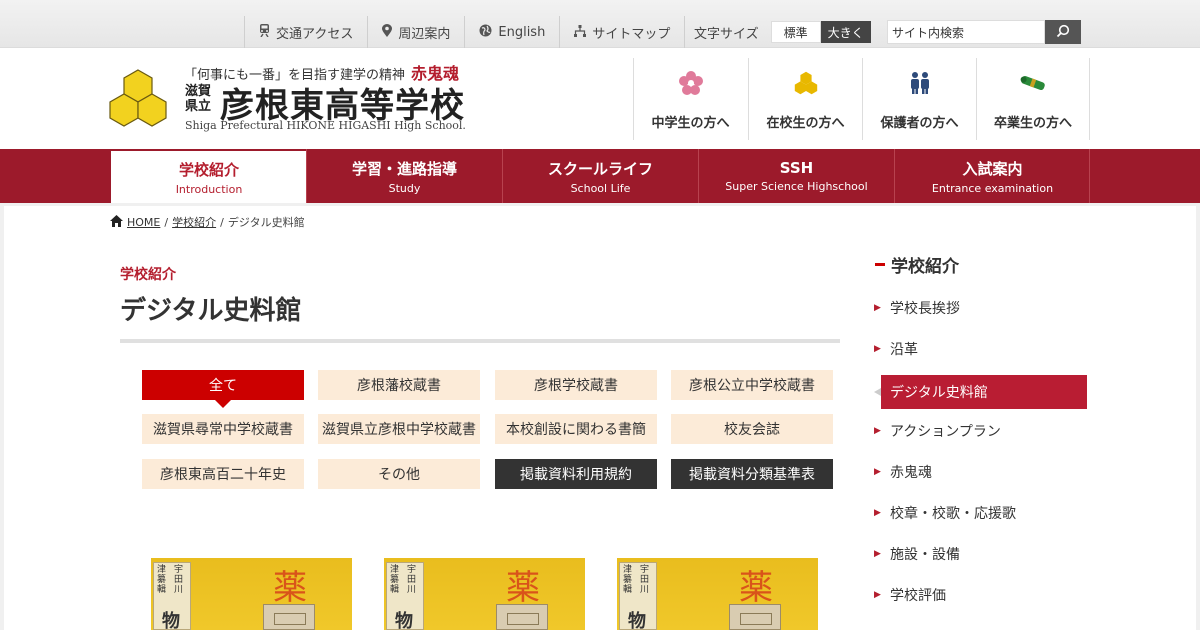 This screenshot has height=630, width=1200. Describe the element at coordinates (796, 186) in the screenshot. I see `nav-sublabel: Super Science Highschool` at that location.